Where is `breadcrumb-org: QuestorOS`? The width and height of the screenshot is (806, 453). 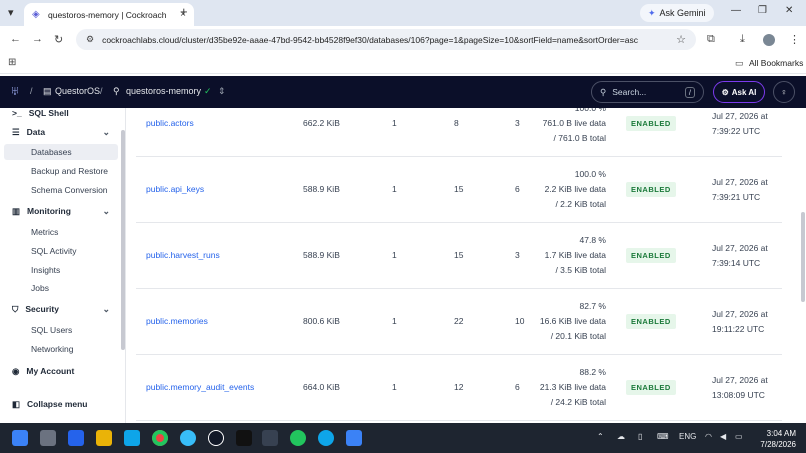
breadcrumb-org: QuestorOS is located at coordinates (77, 91).